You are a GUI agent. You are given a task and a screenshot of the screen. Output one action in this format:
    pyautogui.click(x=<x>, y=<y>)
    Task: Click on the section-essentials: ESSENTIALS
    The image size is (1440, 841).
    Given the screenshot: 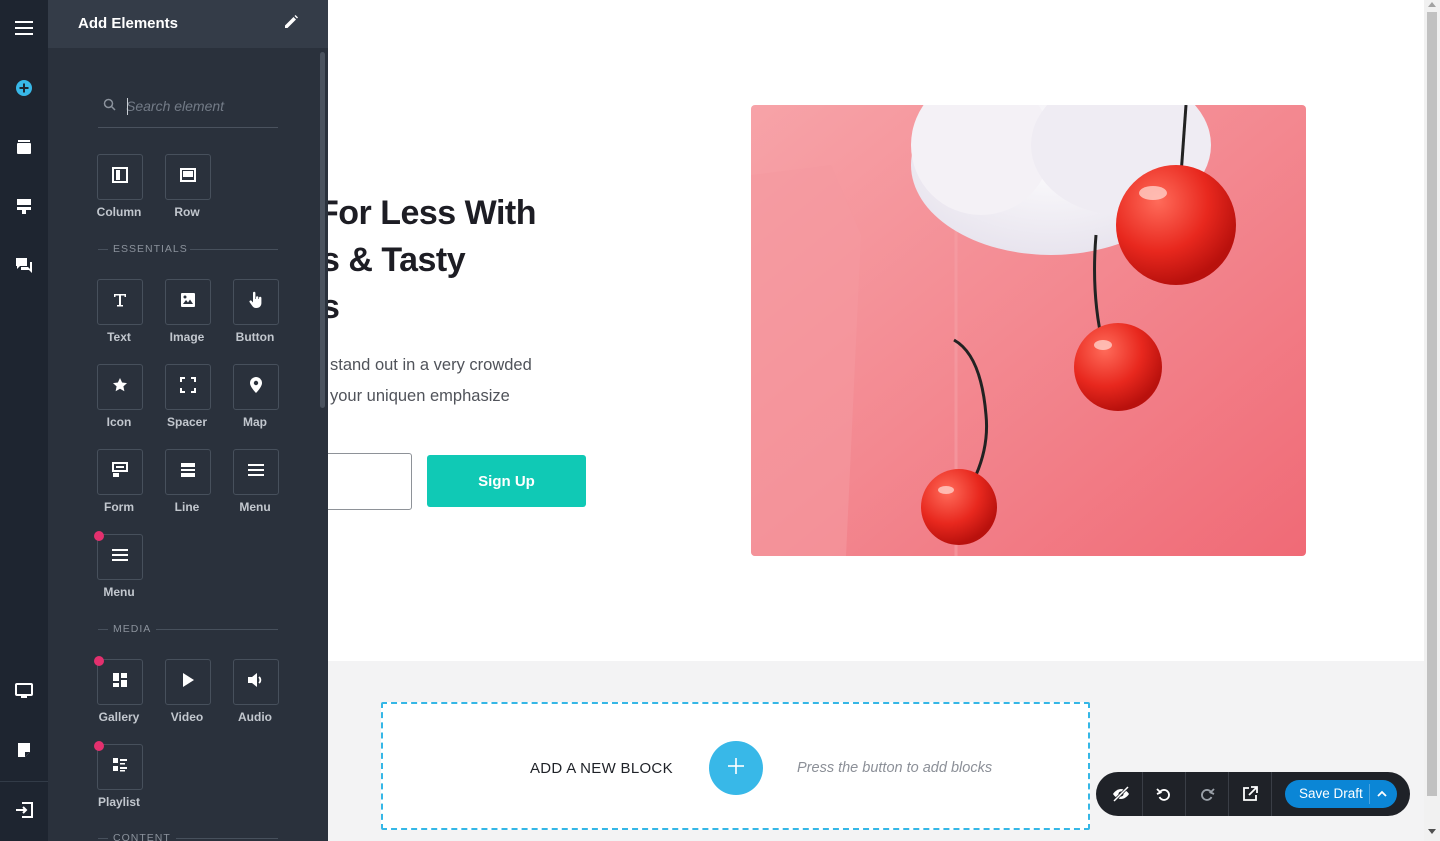 What is the action you would take?
    pyautogui.click(x=188, y=250)
    